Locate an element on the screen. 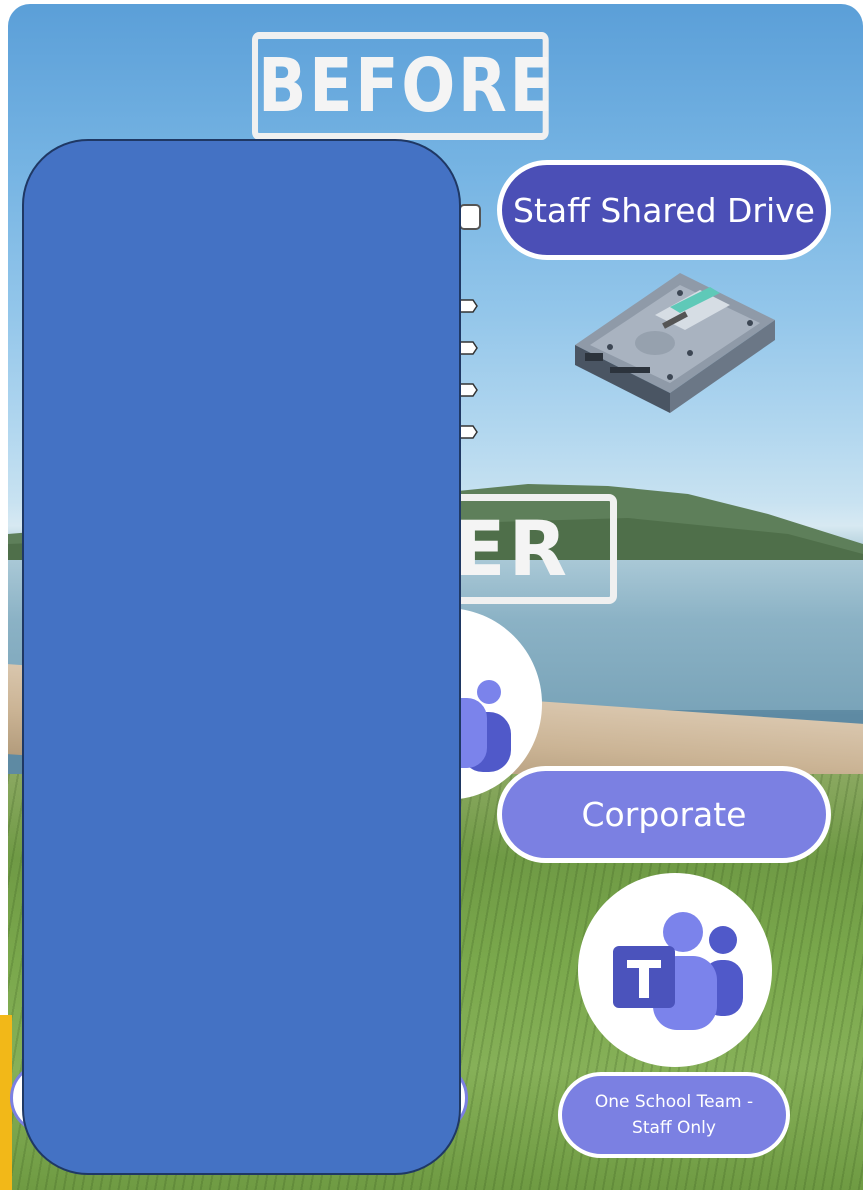 This screenshot has height=1190, width=863. microsoft-teams-icon is located at coordinates (675, 970).